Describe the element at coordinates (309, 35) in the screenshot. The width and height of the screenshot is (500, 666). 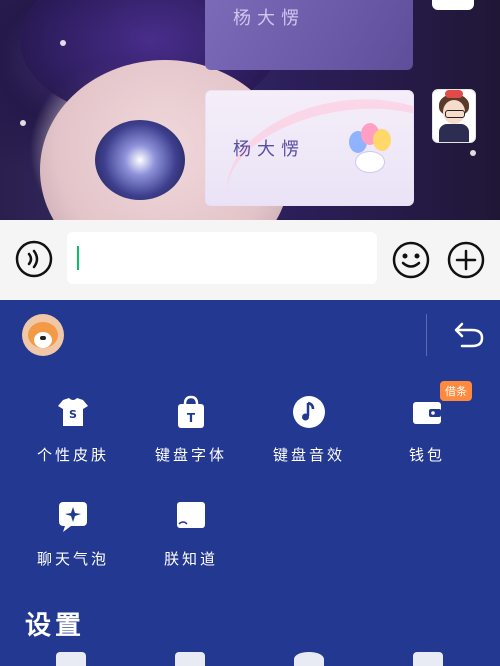
I see `chat-bubble-previous: 杨大愣` at that location.